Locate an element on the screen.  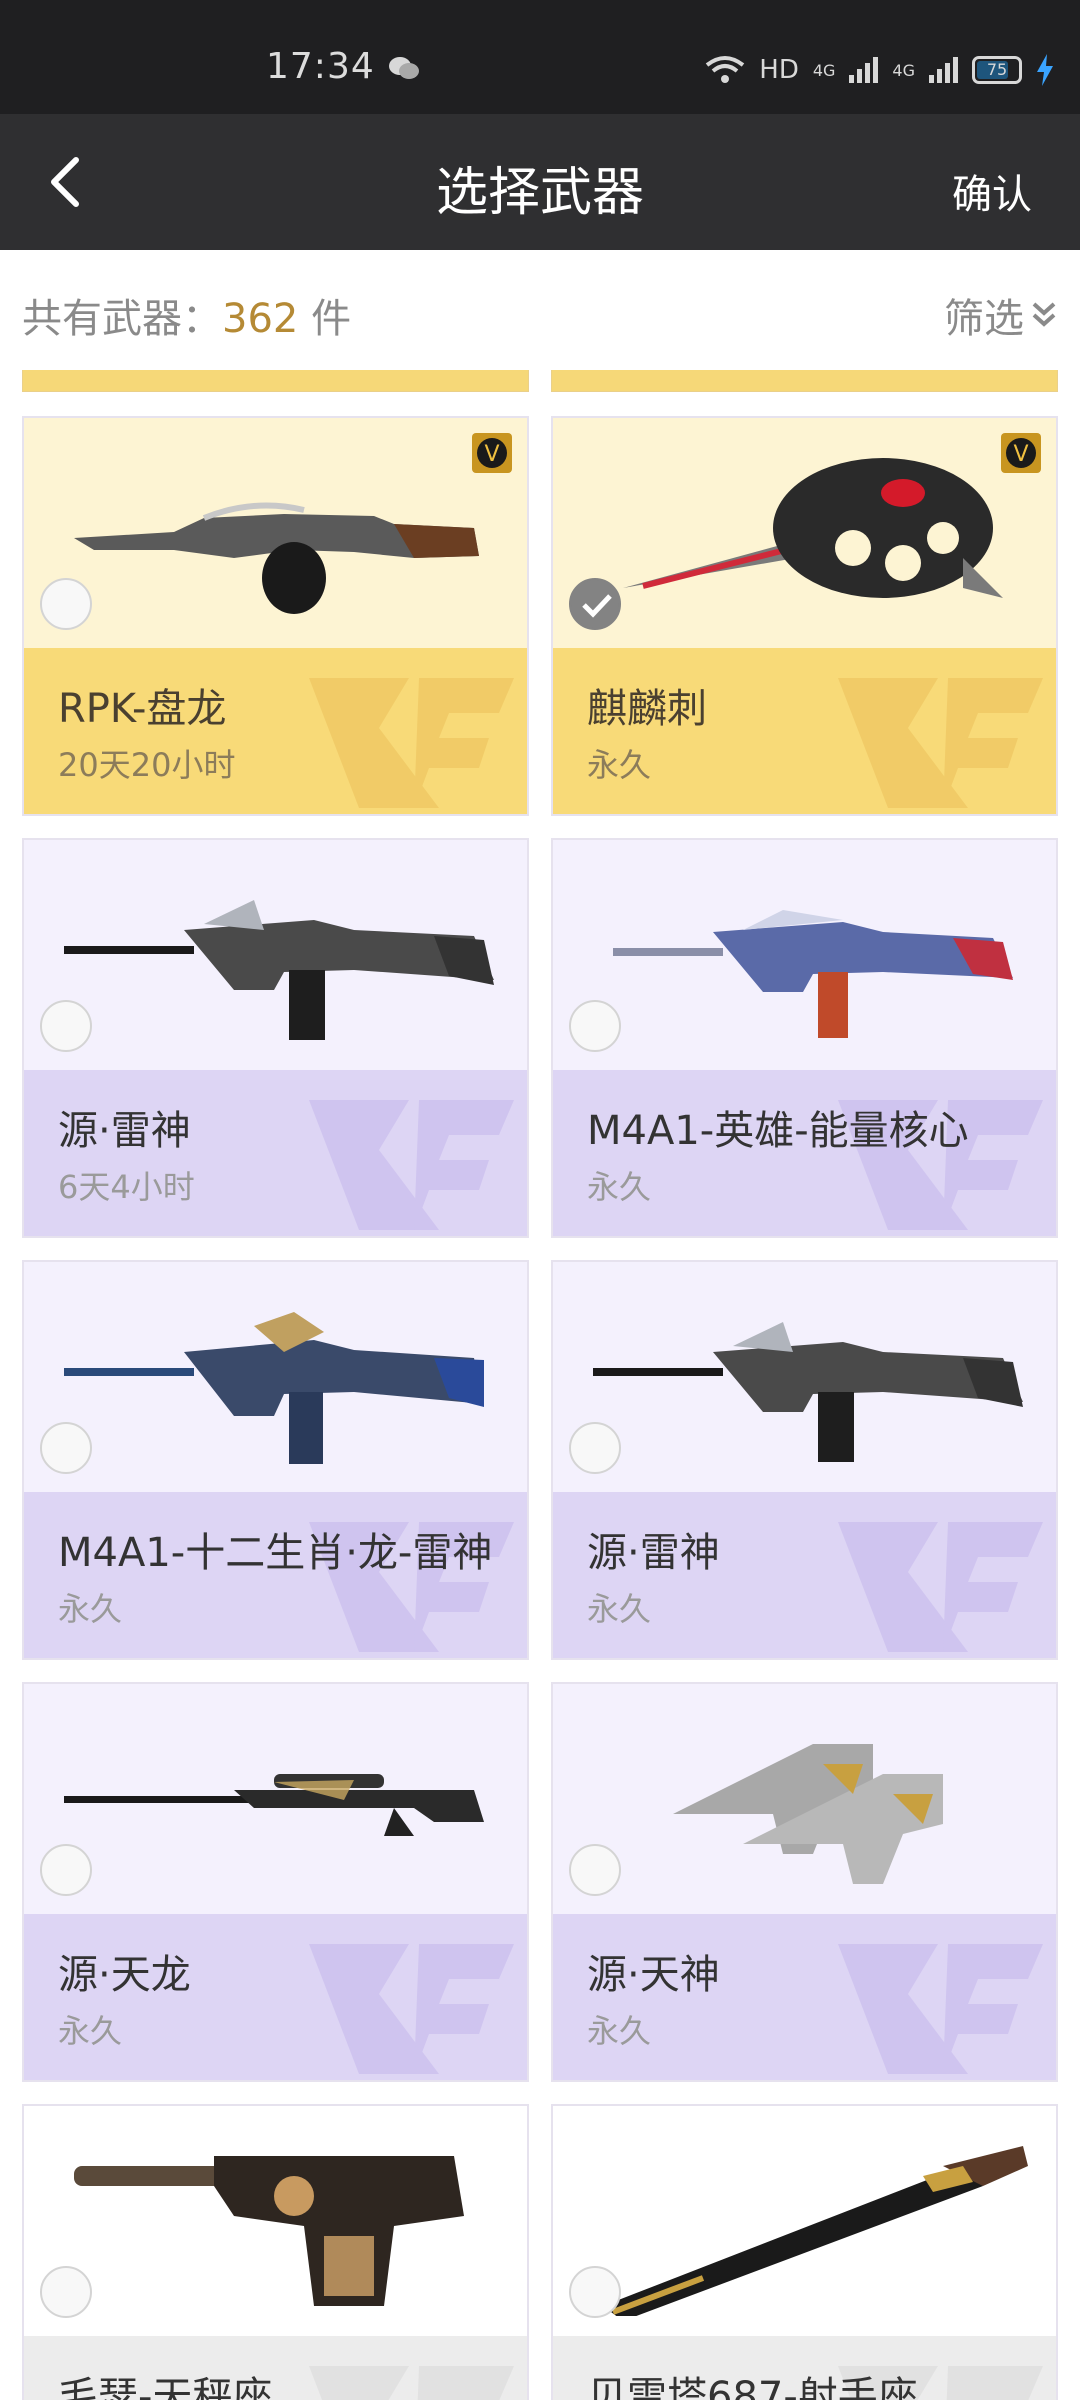
confirm-button: 确认 is located at coordinates (992, 191).